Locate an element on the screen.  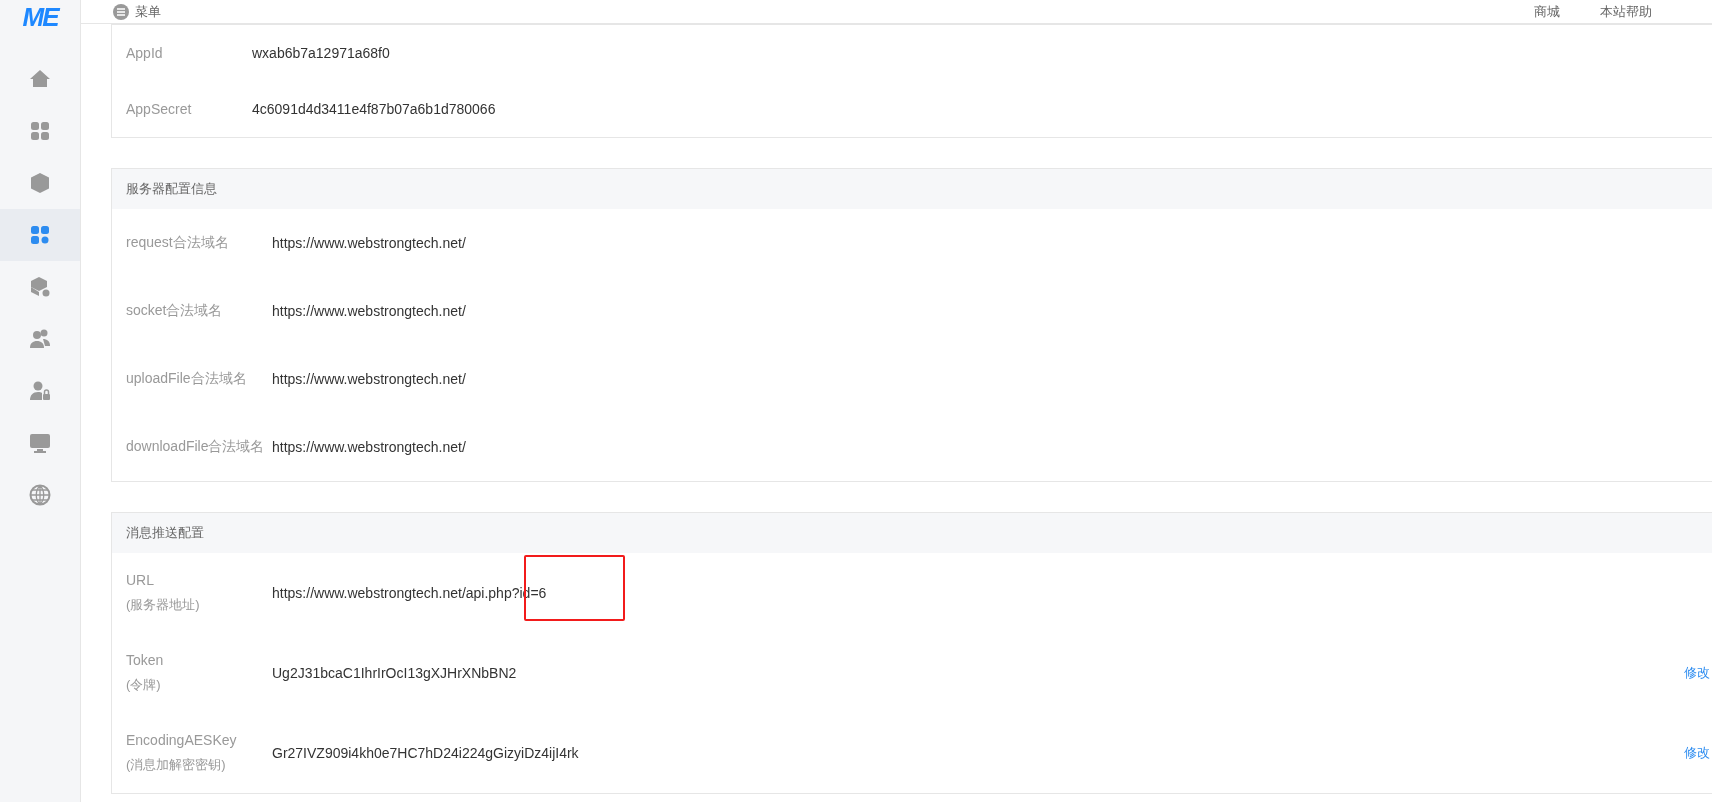
cube-gear-icon is located at coordinates (40, 287).